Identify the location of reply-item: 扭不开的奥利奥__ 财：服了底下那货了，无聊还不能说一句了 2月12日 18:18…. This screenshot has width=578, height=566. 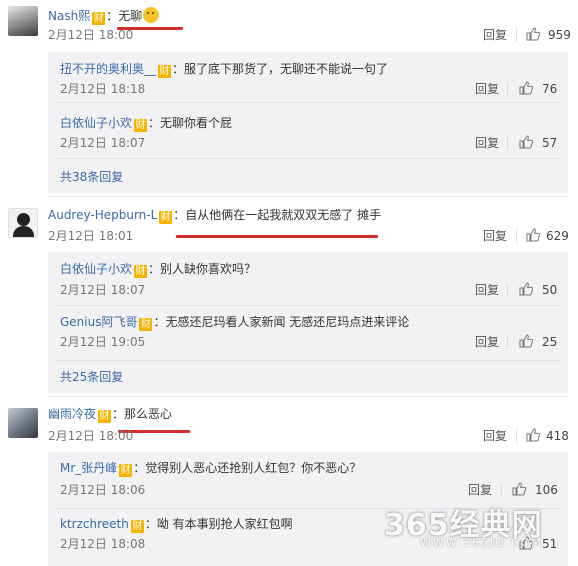
(308, 77).